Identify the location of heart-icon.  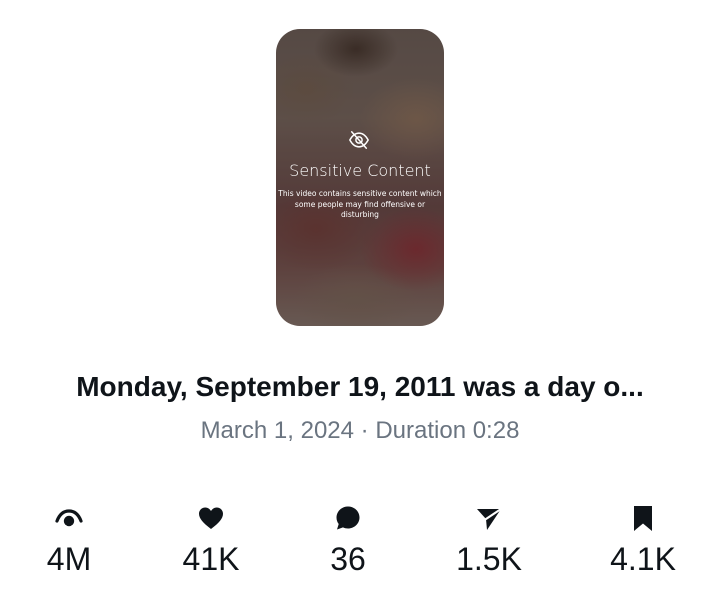
(211, 518).